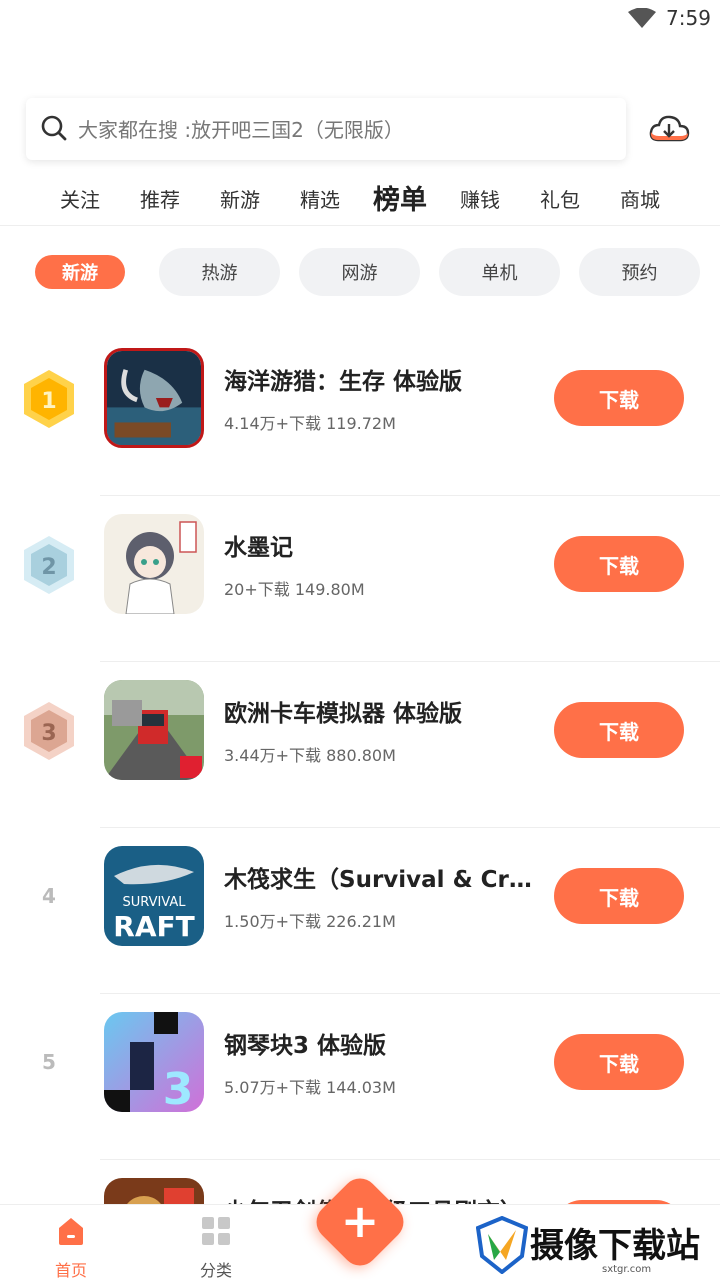 This screenshot has width=720, height=1280. Describe the element at coordinates (642, 18) in the screenshot. I see `wifi-icon` at that location.